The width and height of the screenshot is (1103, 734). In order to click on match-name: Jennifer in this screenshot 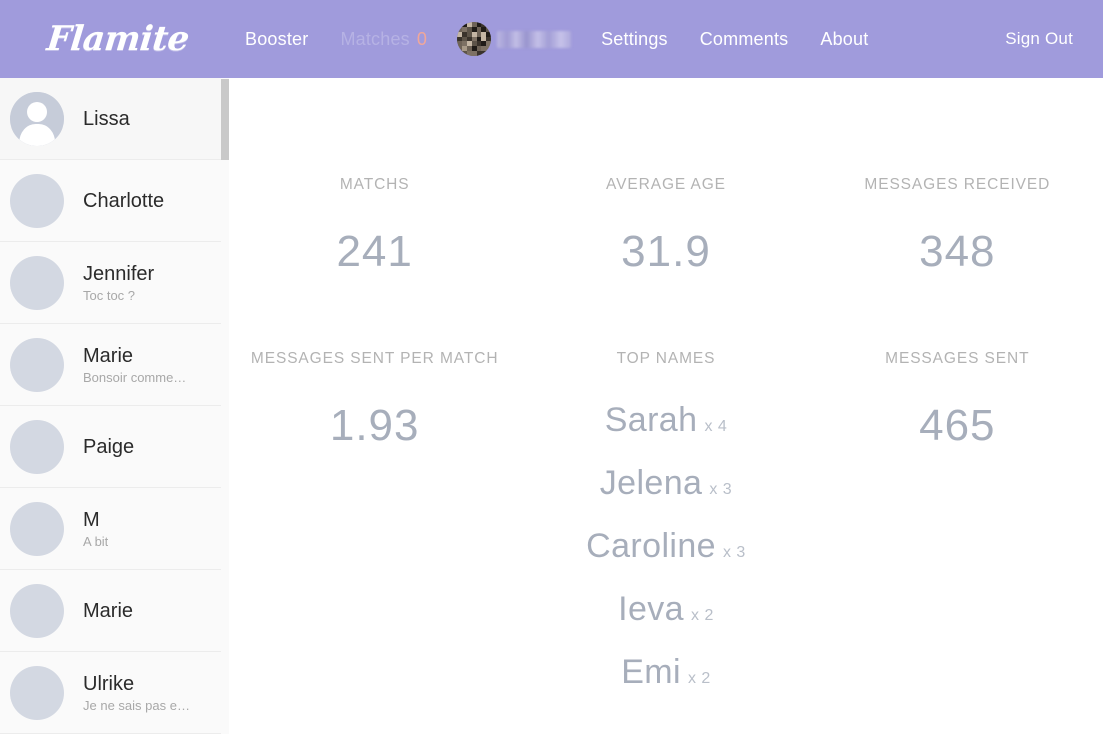, I will do `click(119, 273)`.